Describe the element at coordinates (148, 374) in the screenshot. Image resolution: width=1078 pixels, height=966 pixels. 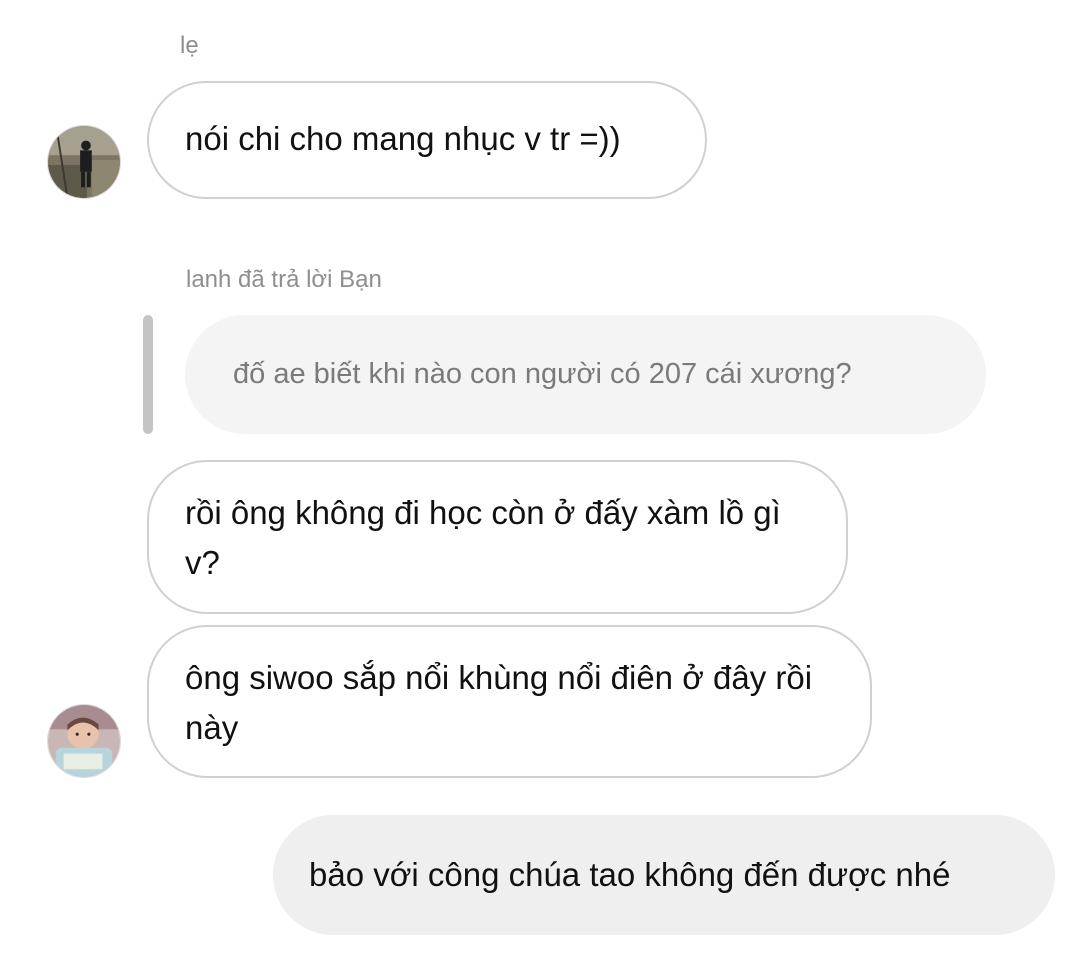
I see `quote-bar` at that location.